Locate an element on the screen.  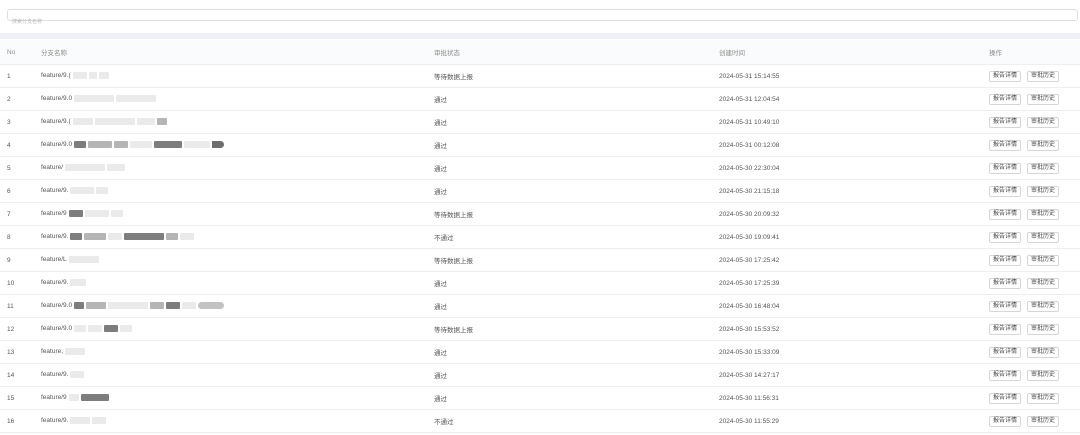
table-row: 15 feature/9 通过 2024-05-30 11:56:31 报告详情 审批历史 is located at coordinates (540, 398).